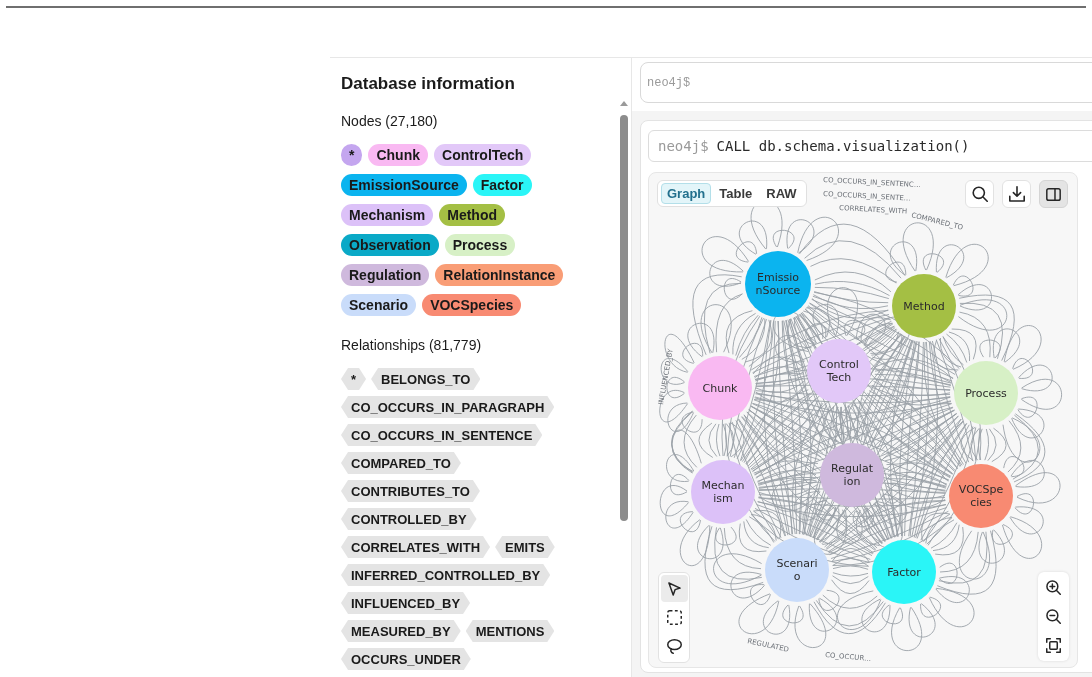  What do you see at coordinates (379, 305) in the screenshot?
I see `node-label-chip: Scenario` at bounding box center [379, 305].